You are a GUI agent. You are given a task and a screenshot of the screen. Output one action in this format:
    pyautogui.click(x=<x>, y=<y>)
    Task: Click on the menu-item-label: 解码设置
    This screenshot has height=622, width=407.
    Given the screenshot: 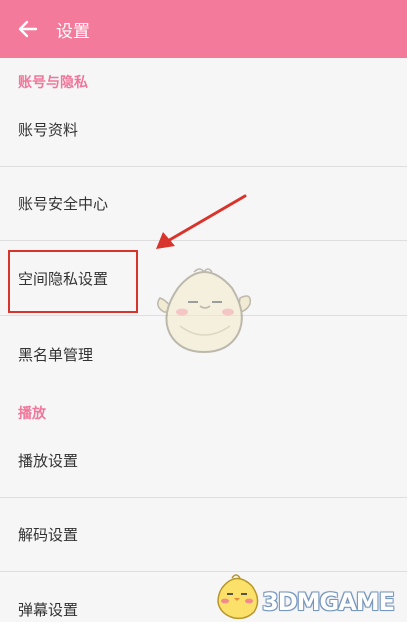 What is the action you would take?
    pyautogui.click(x=48, y=535)
    